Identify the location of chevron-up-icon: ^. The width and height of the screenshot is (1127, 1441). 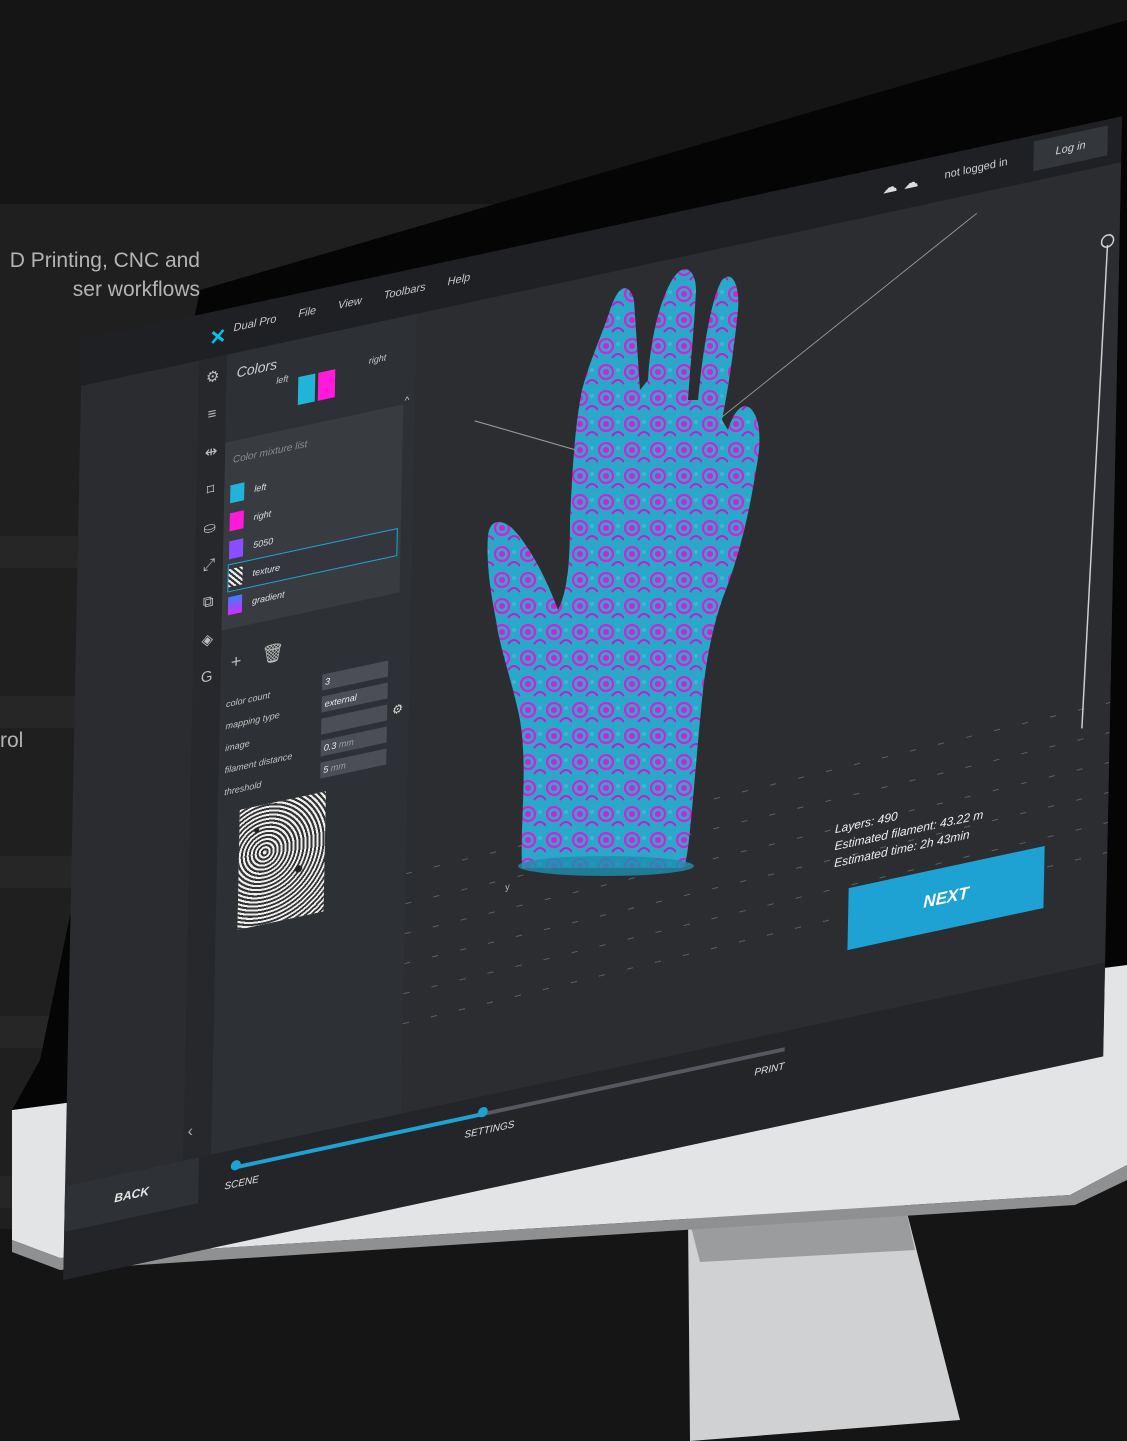
(407, 401).